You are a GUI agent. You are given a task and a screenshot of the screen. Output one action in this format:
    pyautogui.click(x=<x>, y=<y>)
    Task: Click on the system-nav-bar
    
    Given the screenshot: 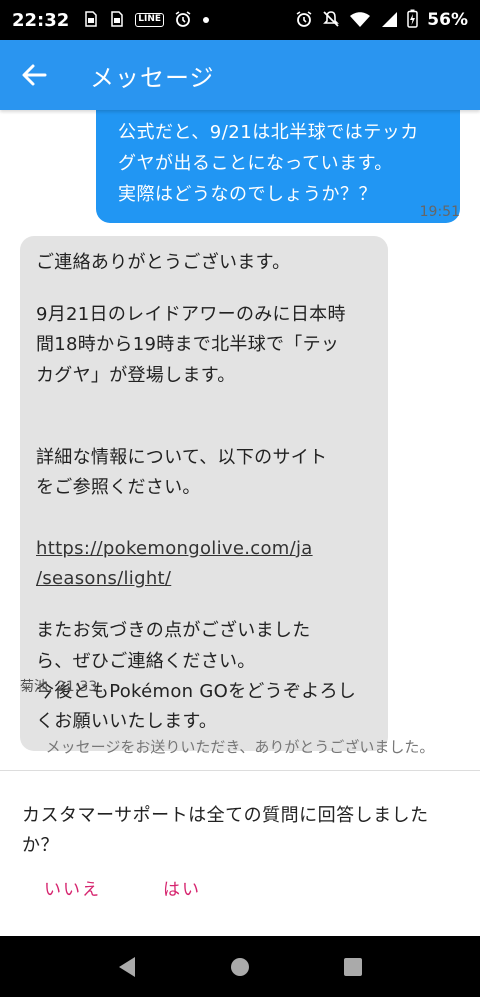 What is the action you would take?
    pyautogui.click(x=240, y=966)
    